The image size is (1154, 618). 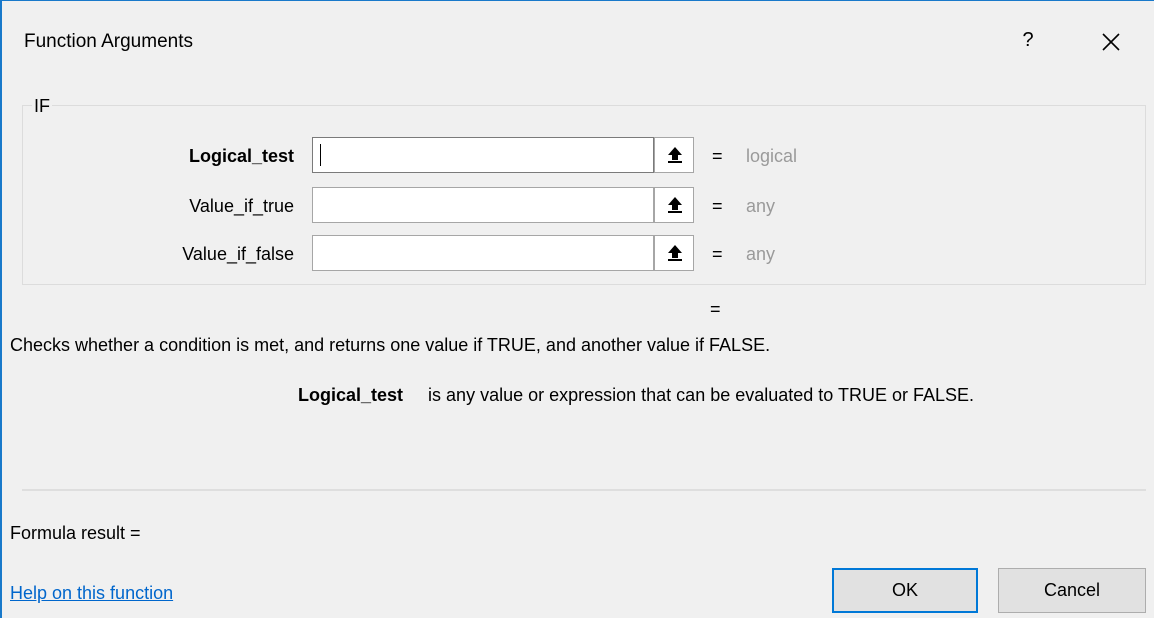 What do you see at coordinates (715, 309) in the screenshot?
I see `function-result-equals: =` at bounding box center [715, 309].